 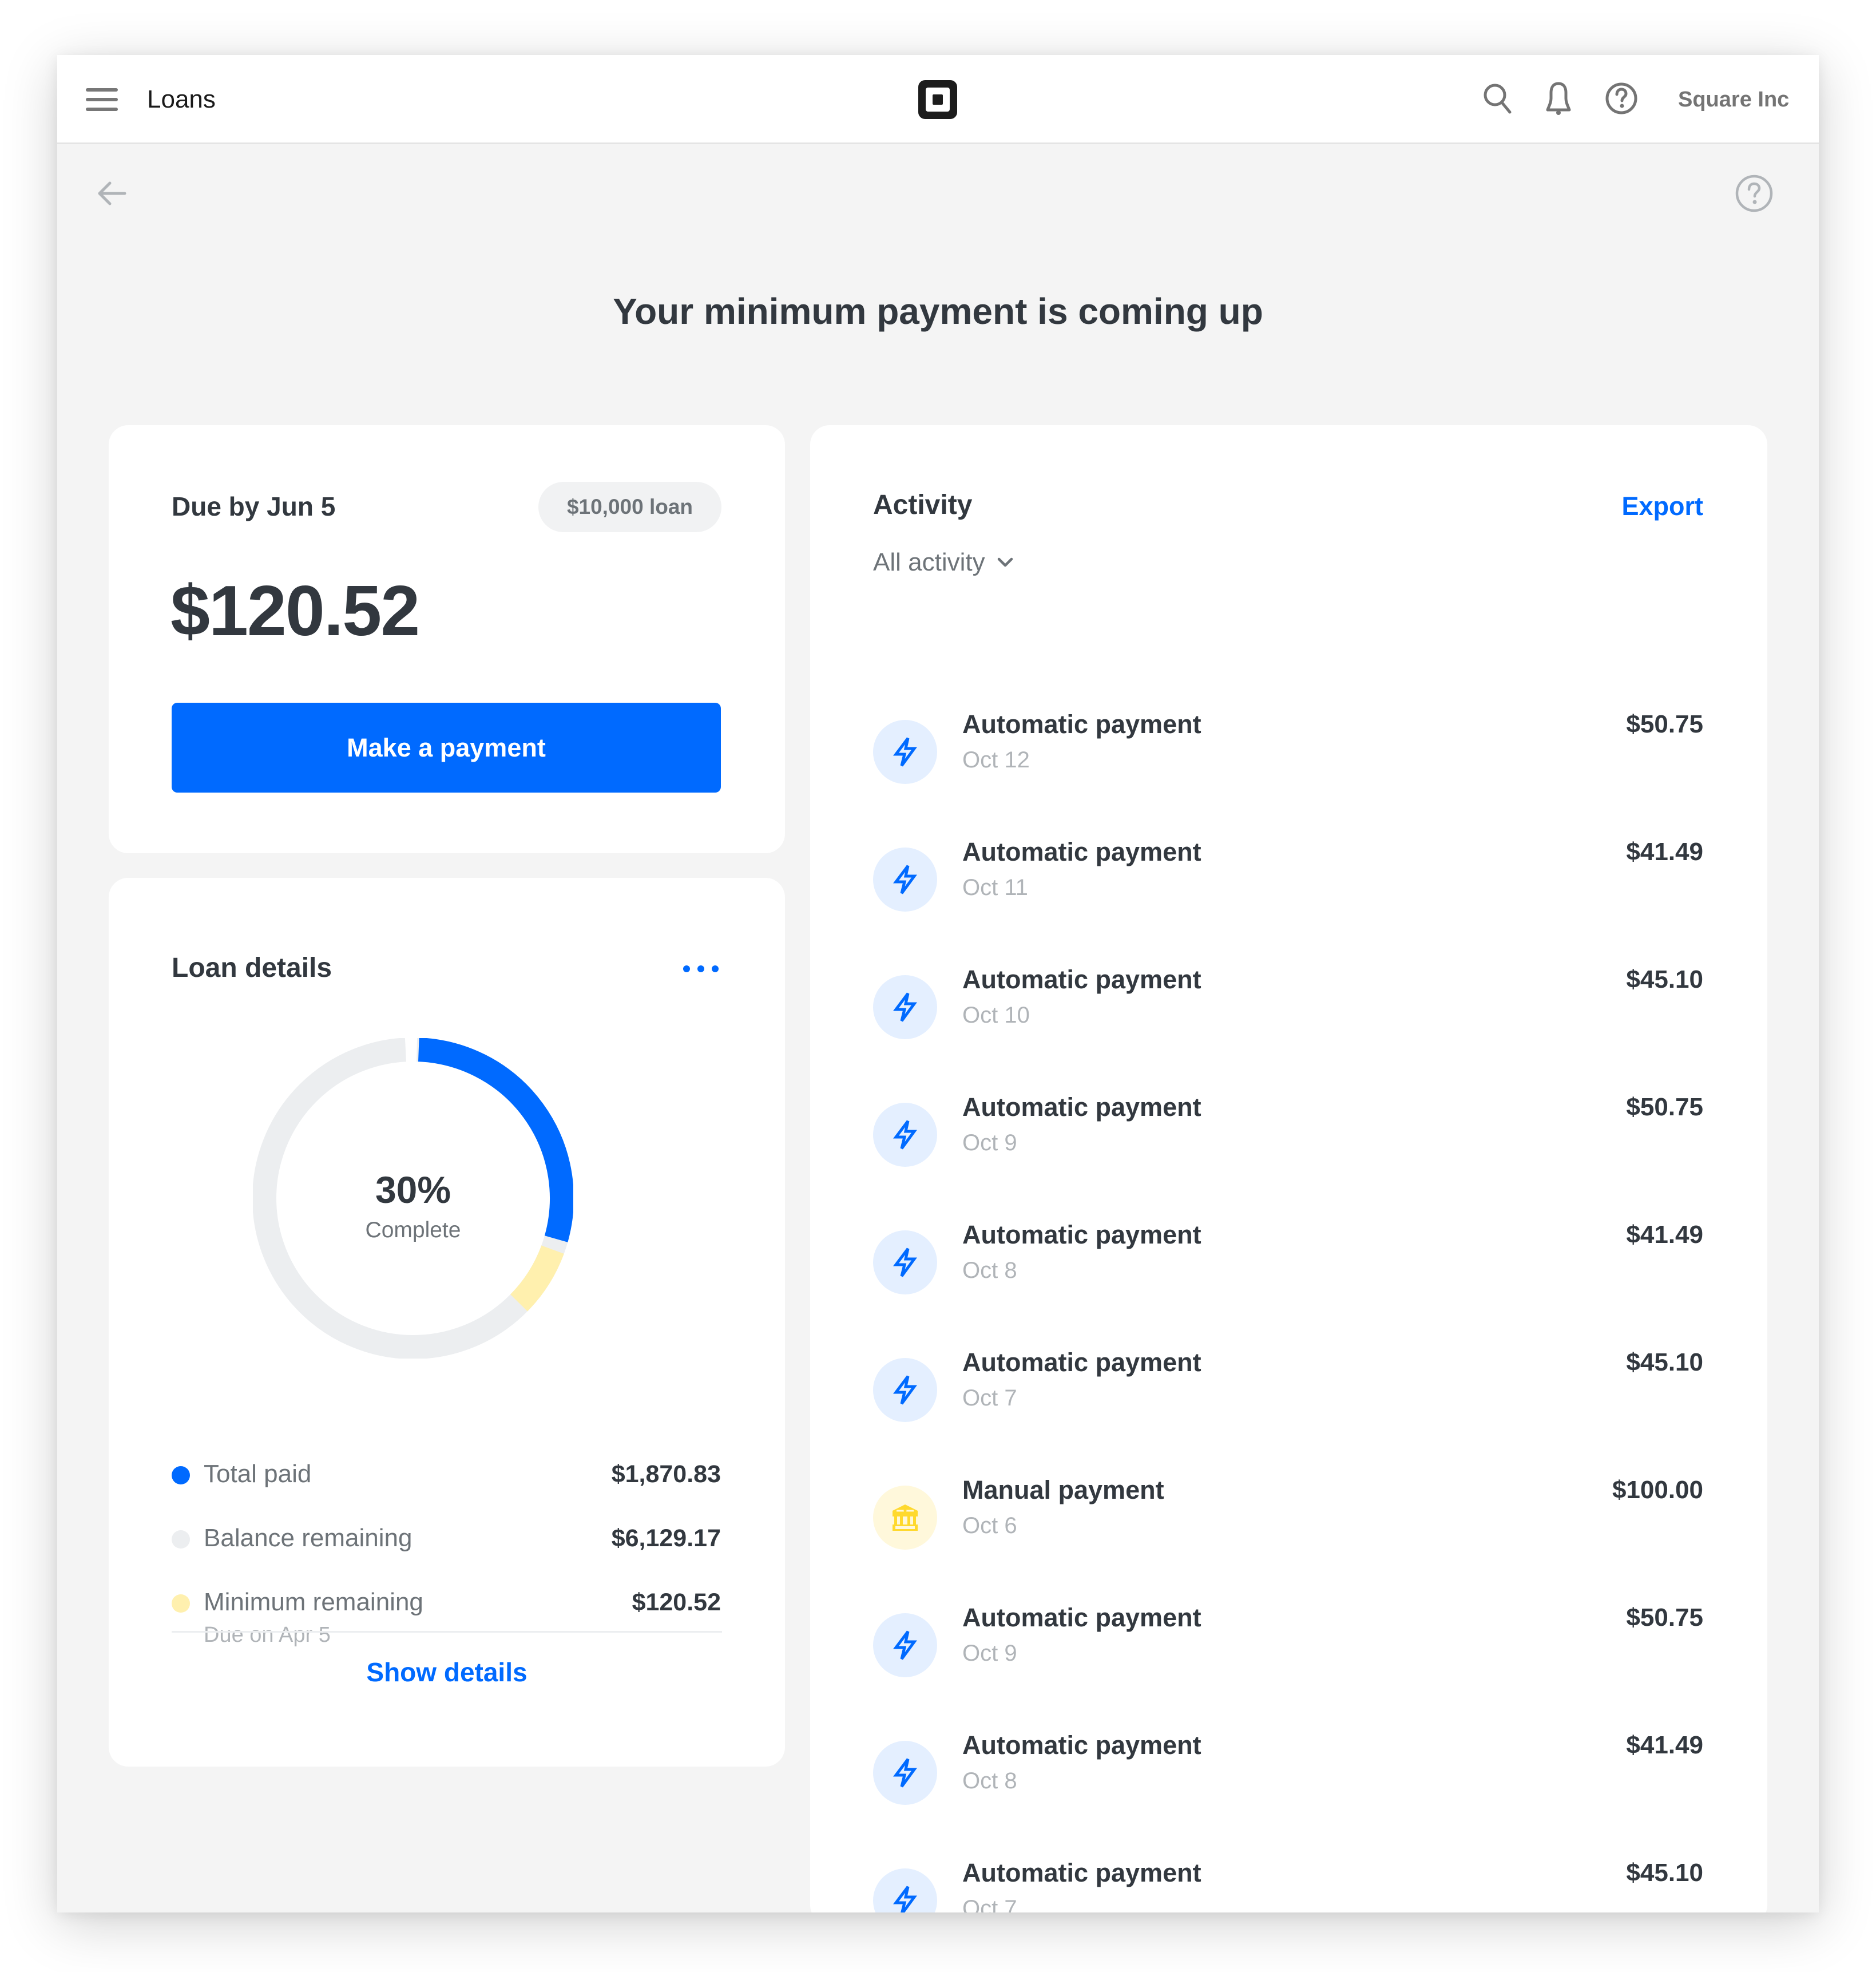 What do you see at coordinates (1662, 507) in the screenshot?
I see `export-link: Export` at bounding box center [1662, 507].